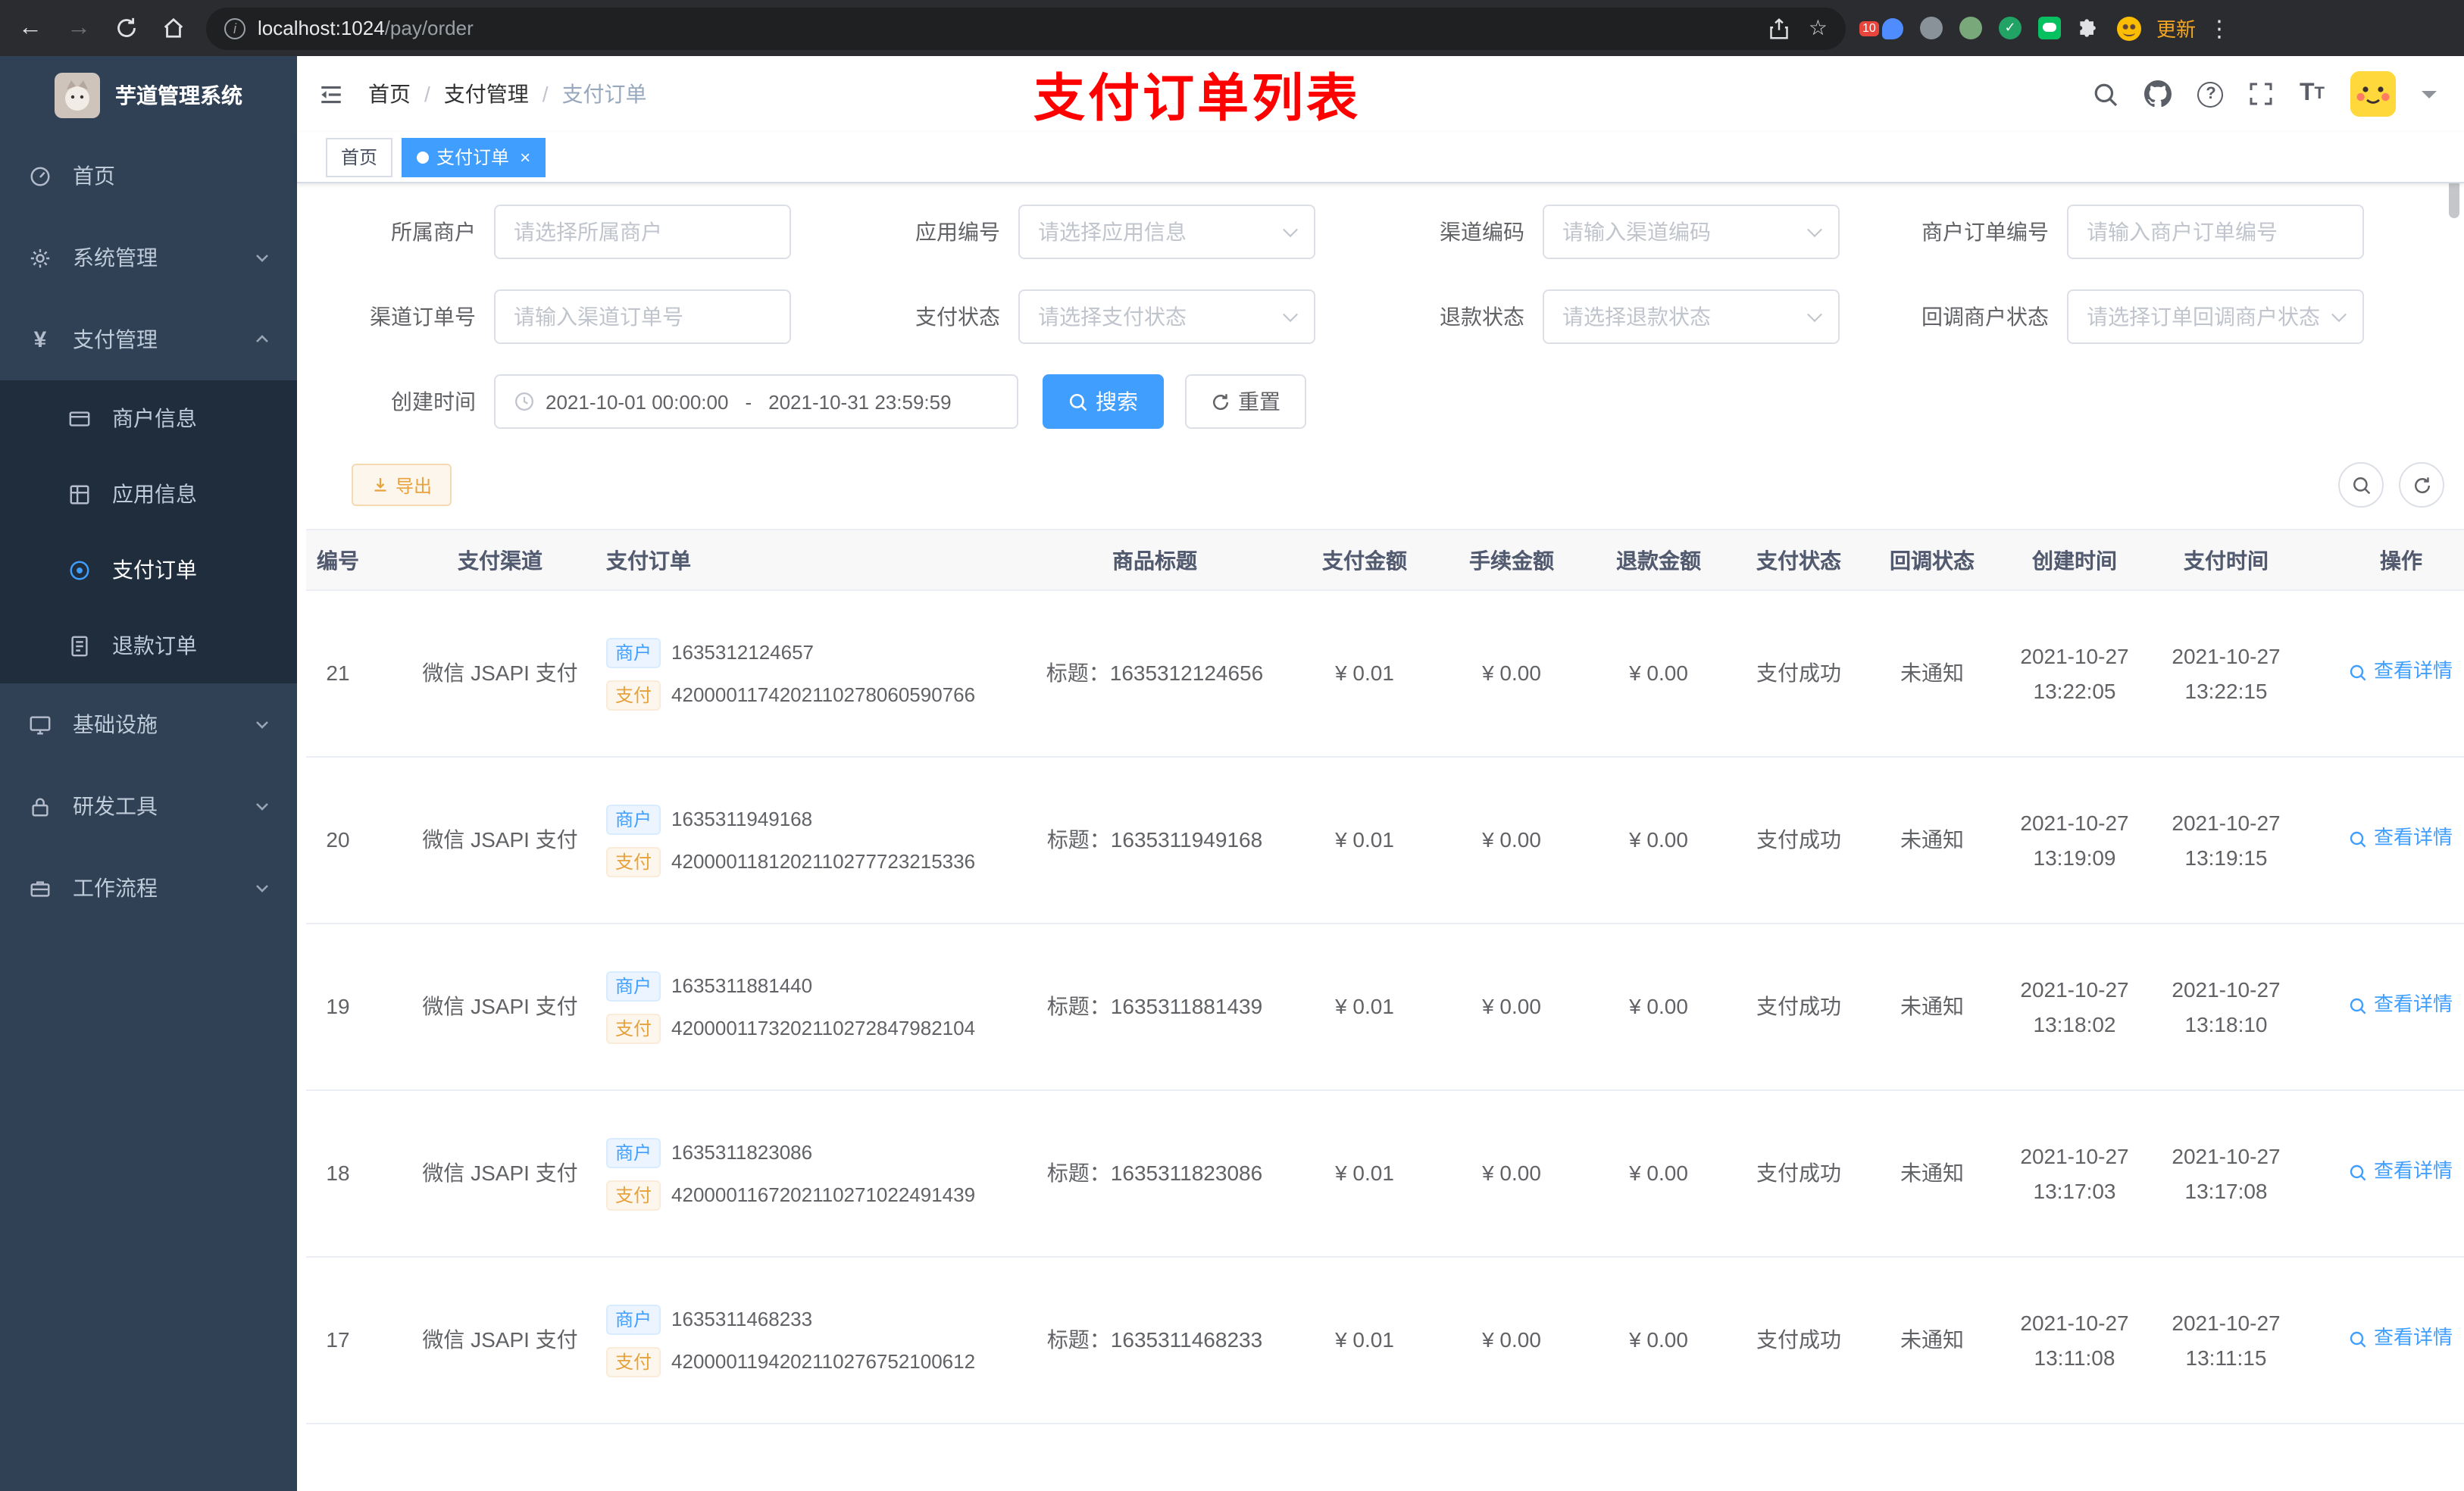 The image size is (2464, 1491). Describe the element at coordinates (2373, 94) in the screenshot. I see `user-avatar` at that location.